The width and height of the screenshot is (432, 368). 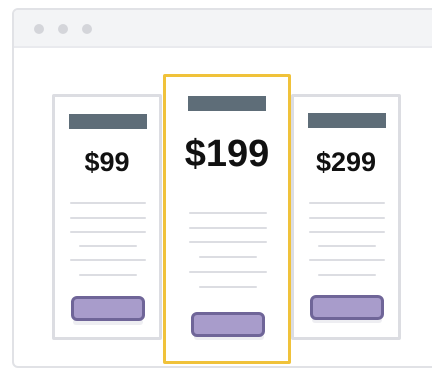 What do you see at coordinates (227, 154) in the screenshot?
I see `plan-price: $199` at bounding box center [227, 154].